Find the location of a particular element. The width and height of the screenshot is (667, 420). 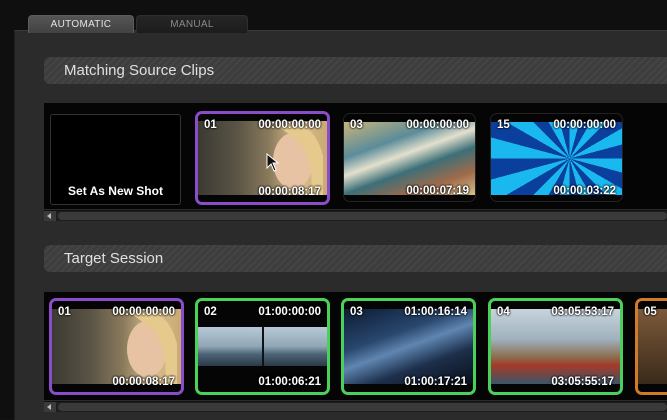

clip-duration: 00:00:03:22 is located at coordinates (584, 191).